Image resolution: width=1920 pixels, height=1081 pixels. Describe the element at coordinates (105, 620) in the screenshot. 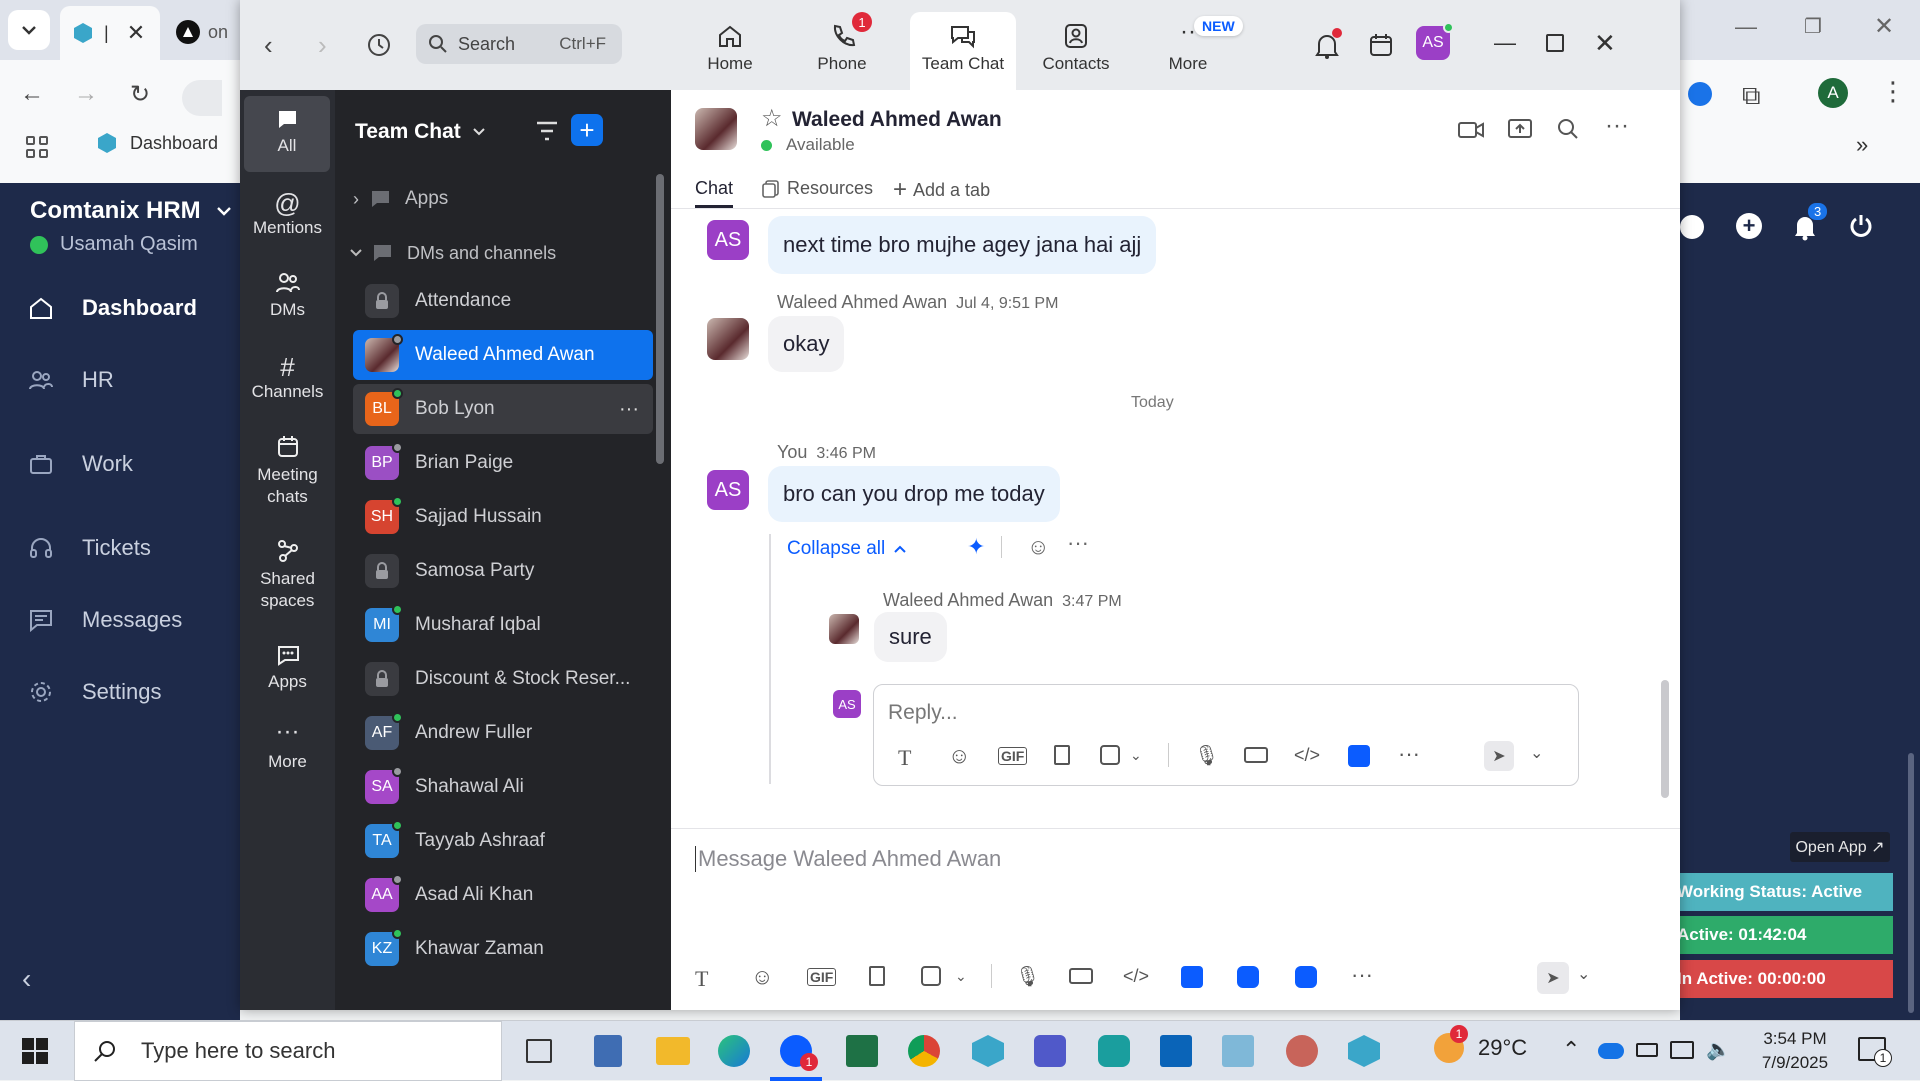

I see `hrm-nav-messages: Messages` at that location.